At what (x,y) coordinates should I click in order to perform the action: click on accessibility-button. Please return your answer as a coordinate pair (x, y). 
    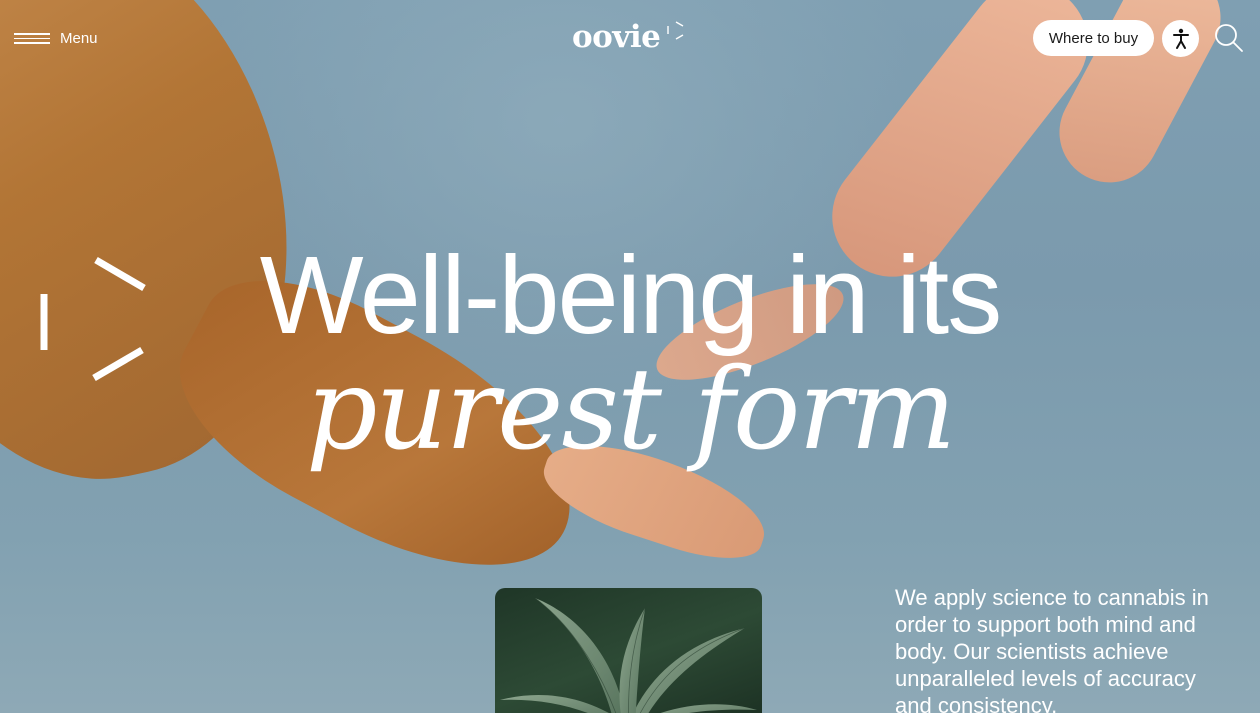
    Looking at the image, I should click on (1180, 38).